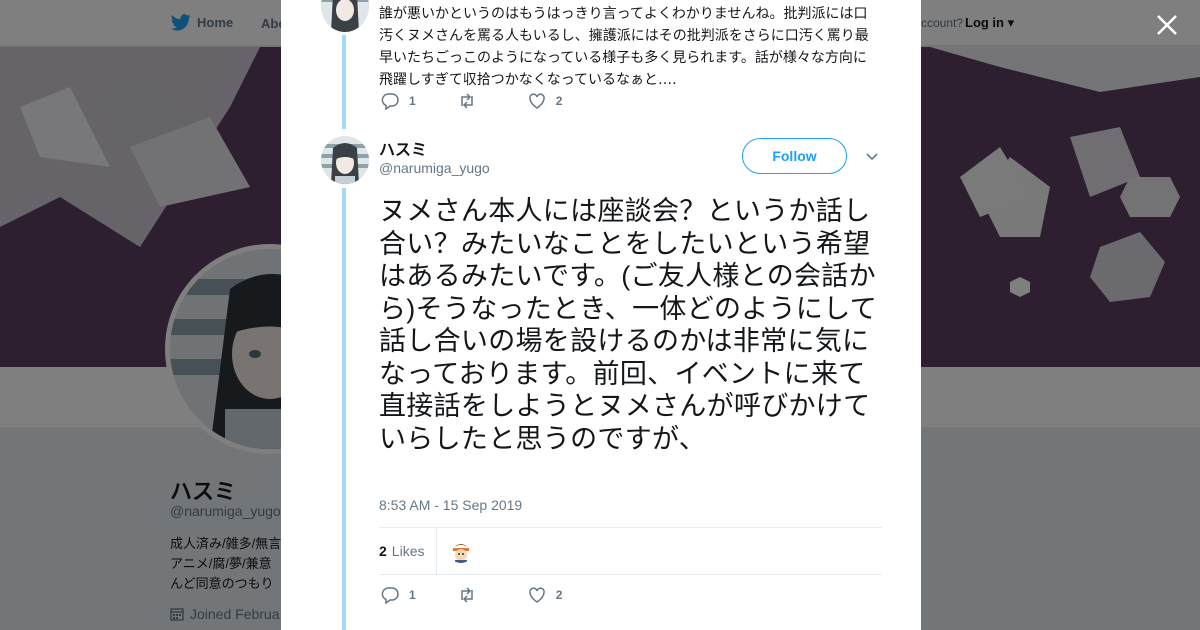 The width and height of the screenshot is (1200, 630). I want to click on previous-tweet-actions: 1 2, so click(492, 101).